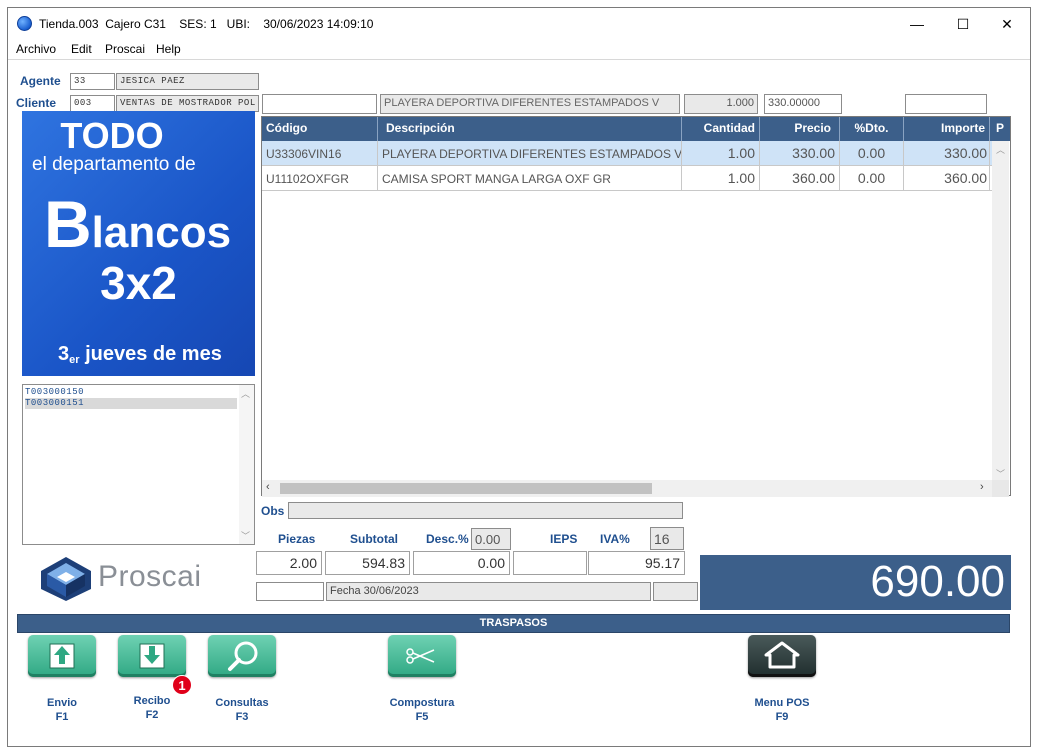 This screenshot has width=1038, height=754. Describe the element at coordinates (320, 178) in the screenshot. I see `cell-codigo: U11102OXFGR` at that location.